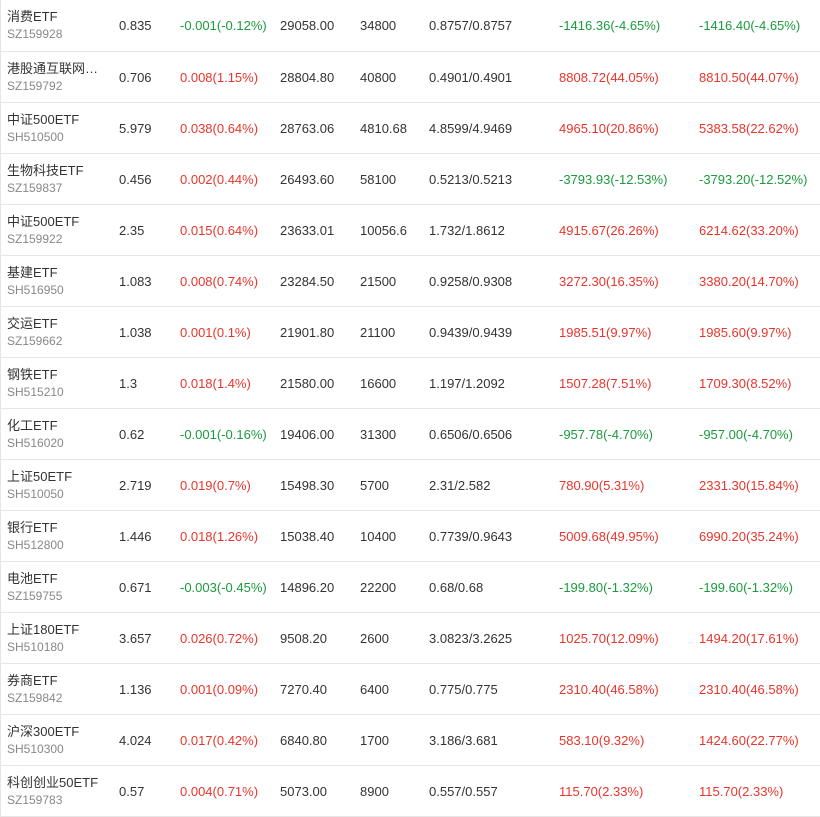 The width and height of the screenshot is (820, 817). I want to click on price-range-cell: 0.8757/0.8757, so click(471, 25).